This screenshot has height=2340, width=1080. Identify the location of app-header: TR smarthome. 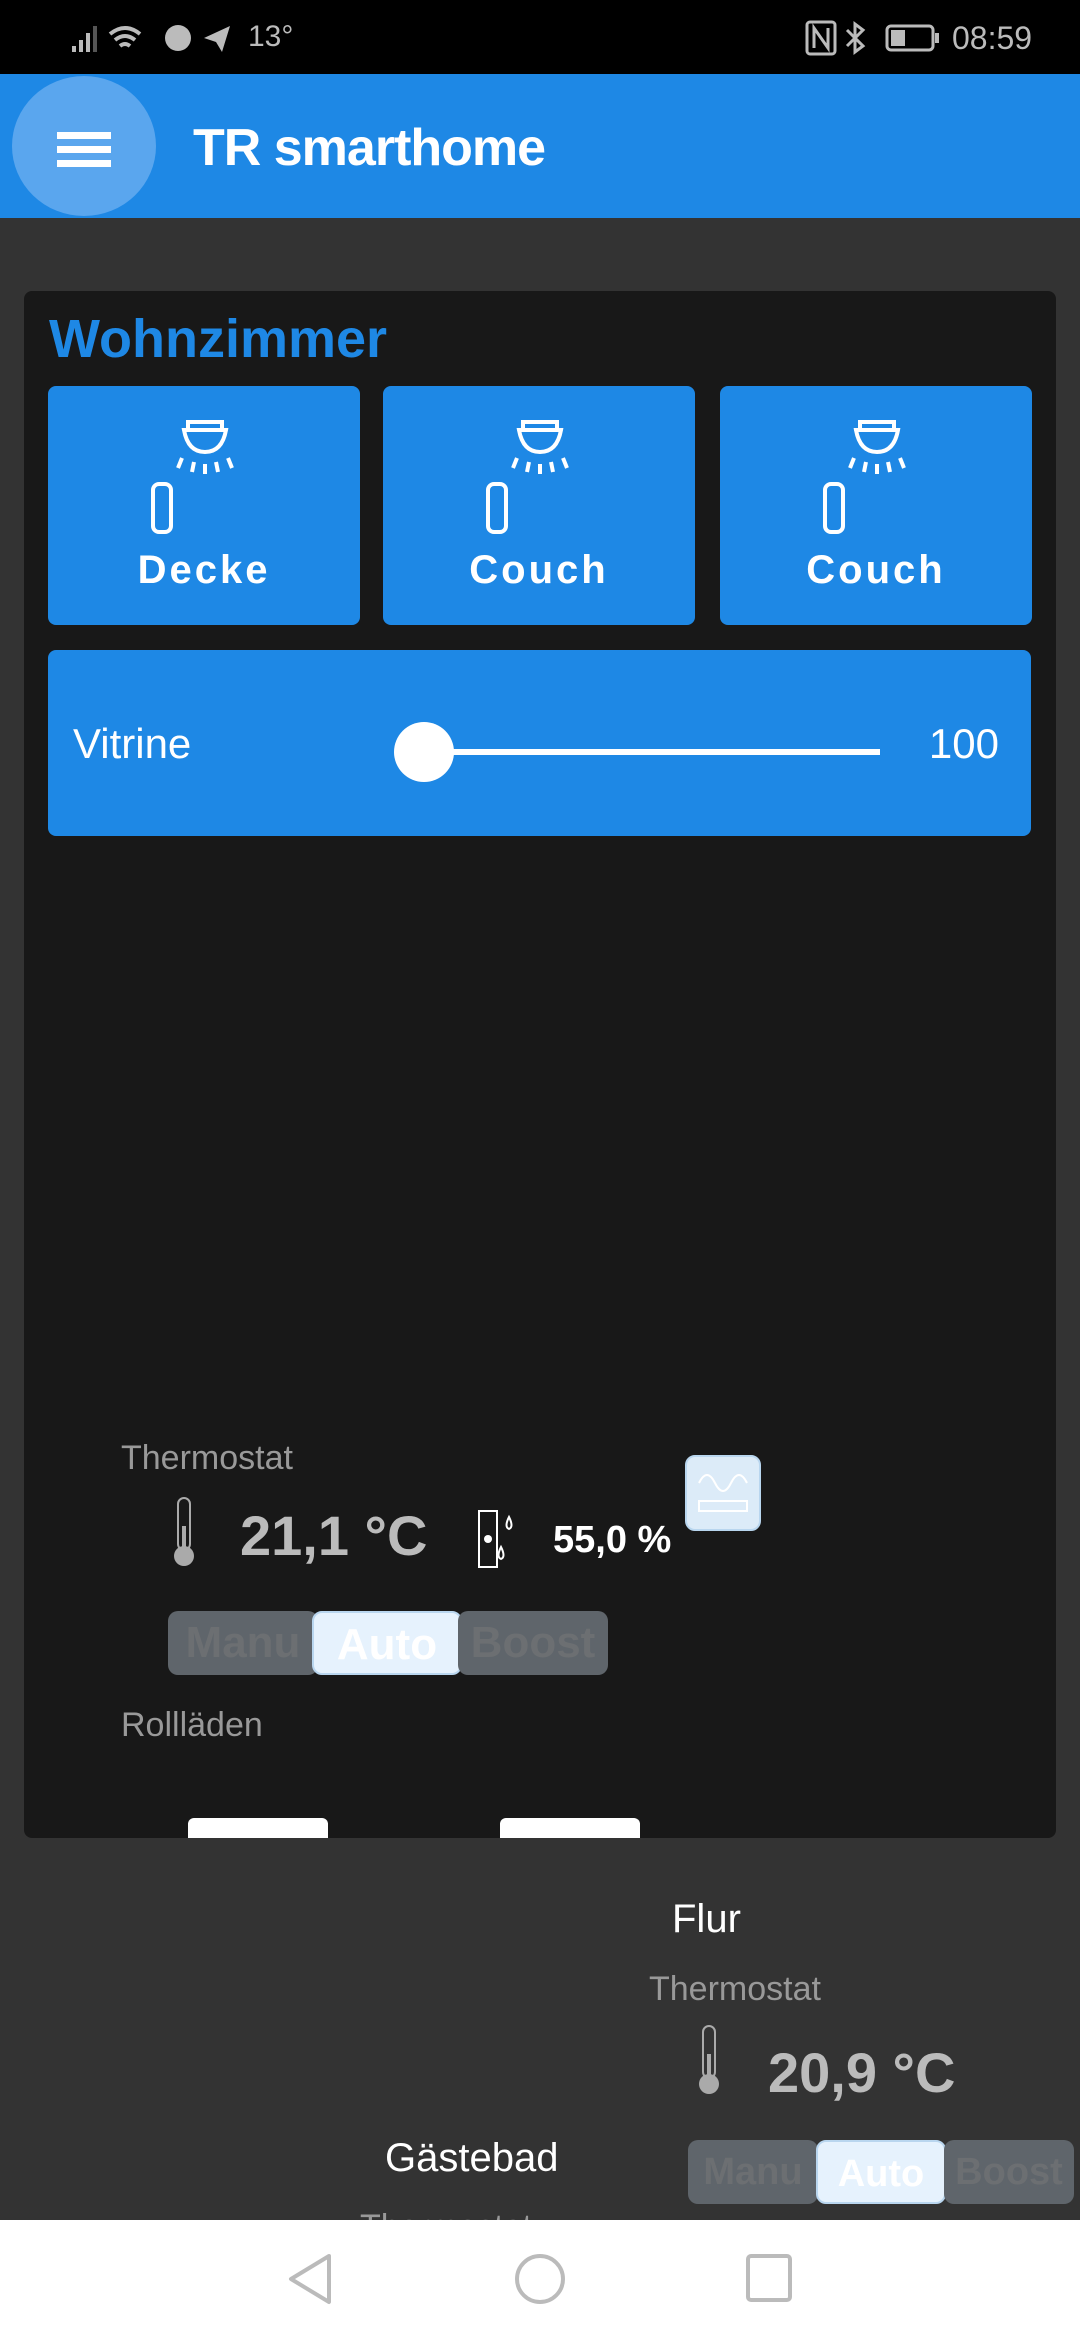
(540, 146).